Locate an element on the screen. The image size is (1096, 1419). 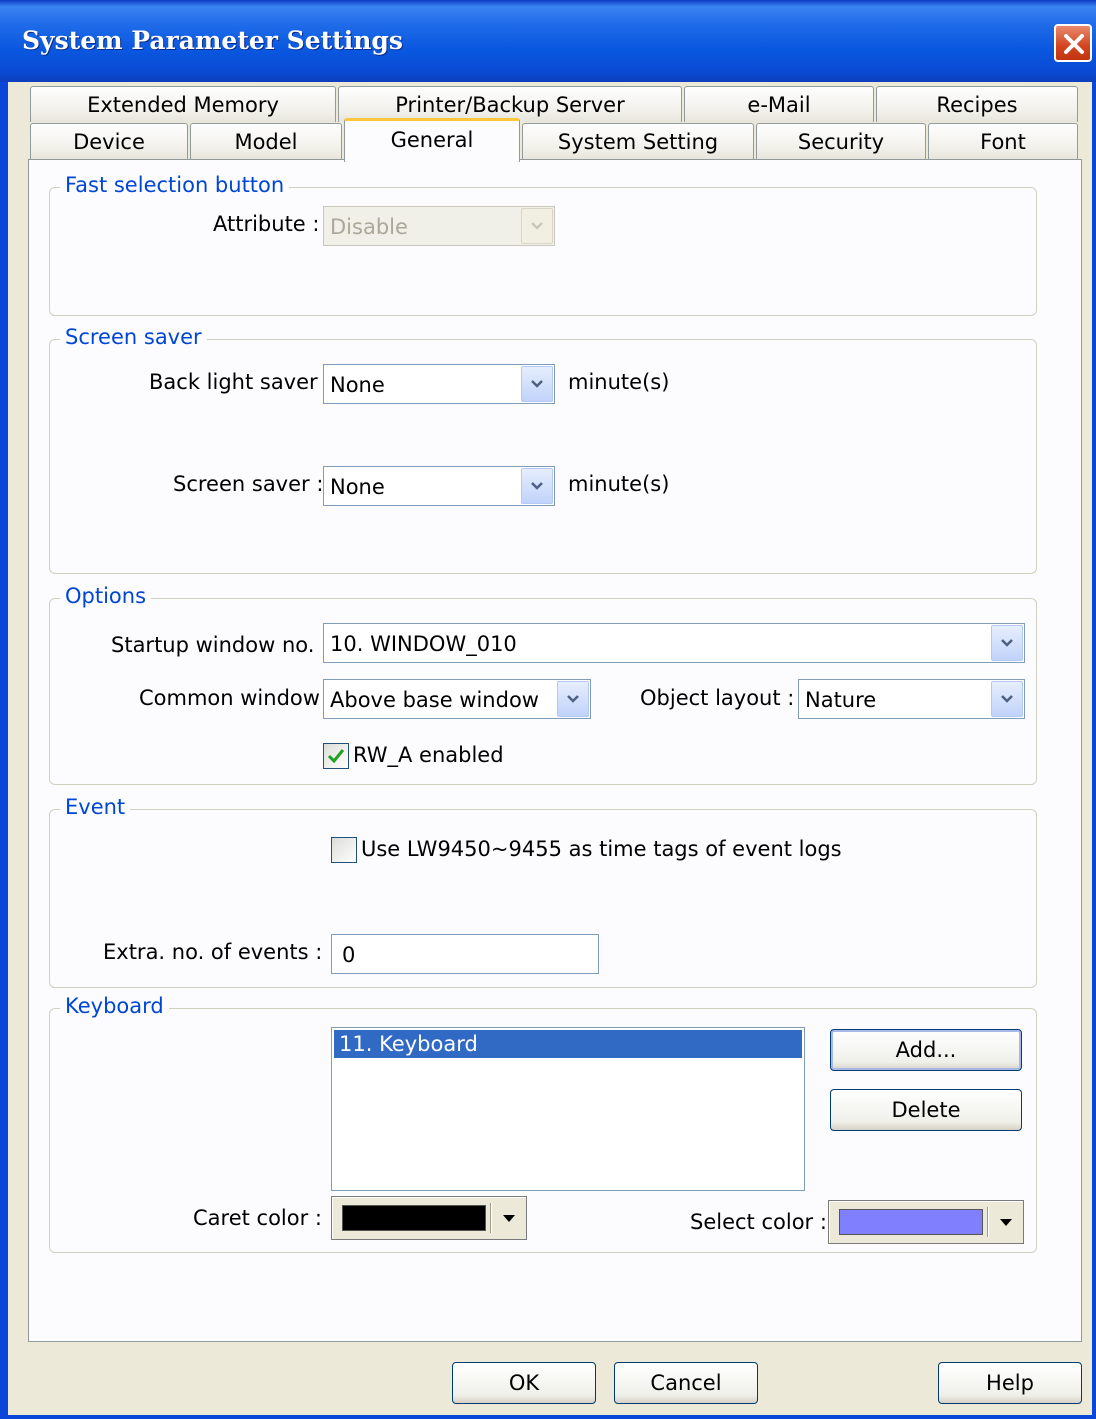
tab-label: System Setting is located at coordinates (638, 142).